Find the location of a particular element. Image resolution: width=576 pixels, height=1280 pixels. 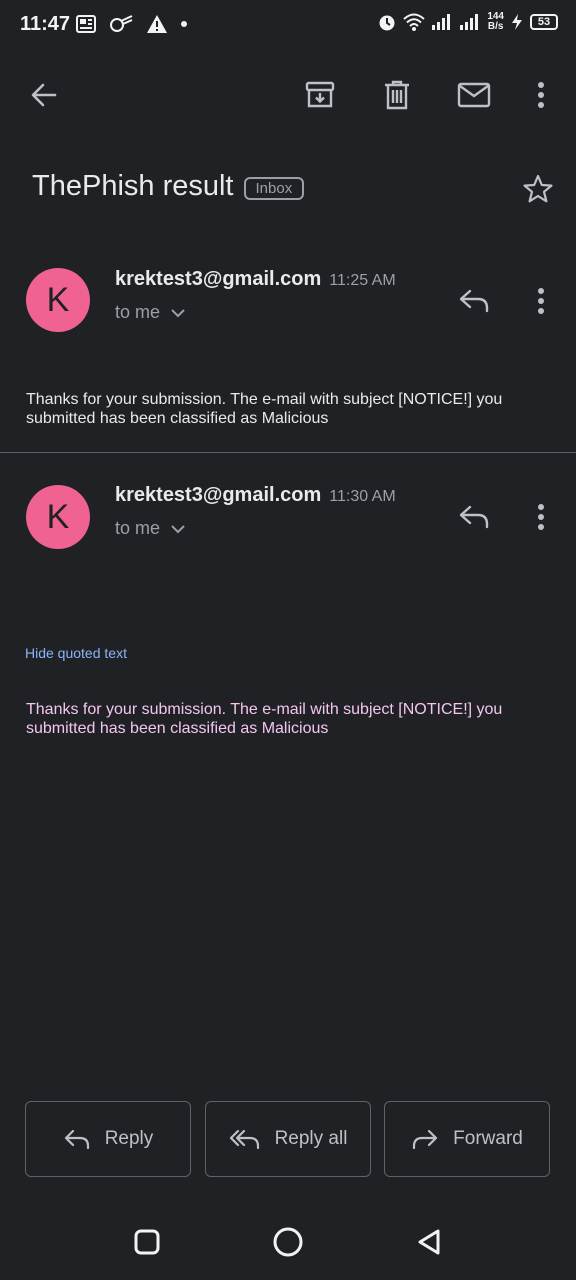

news-icon is located at coordinates (86, 24).